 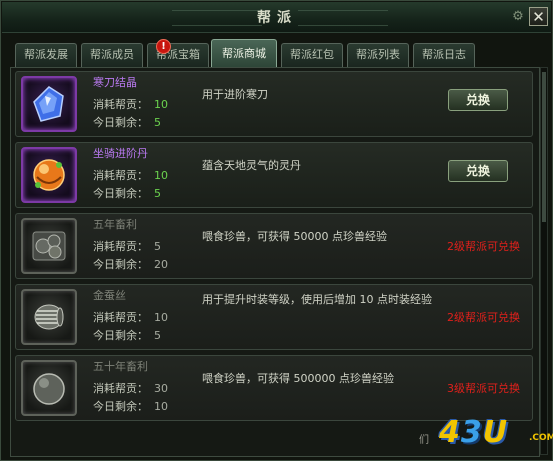 I want to click on scrollbar, so click(x=544, y=261).